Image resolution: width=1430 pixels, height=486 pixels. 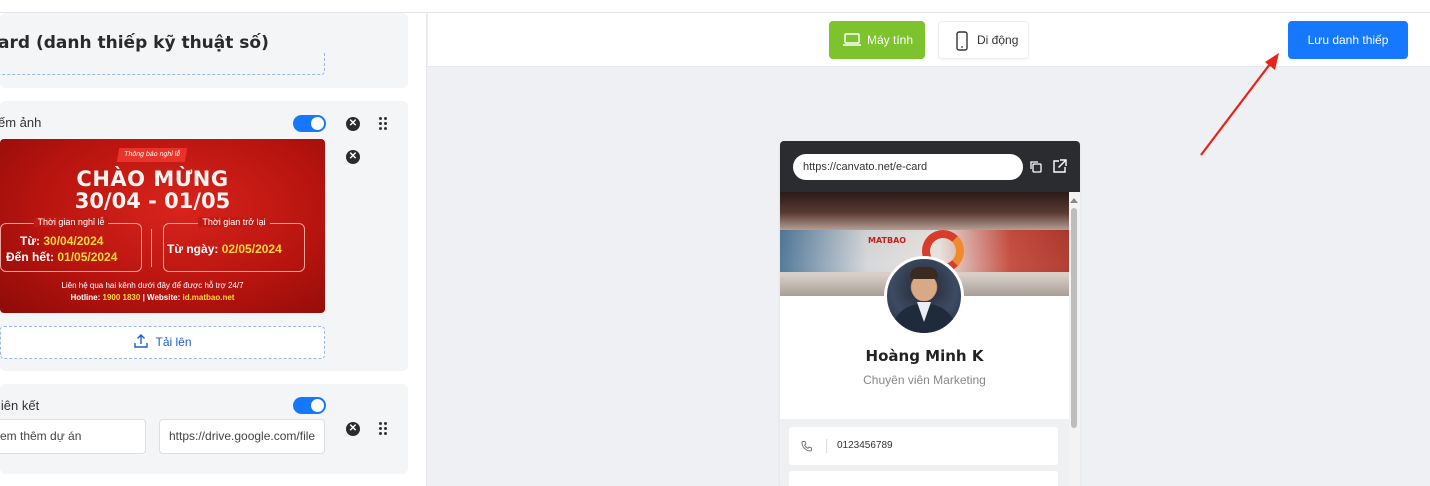 What do you see at coordinates (152, 155) in the screenshot?
I see `banner-tag: Thông báo nghỉ lễ` at bounding box center [152, 155].